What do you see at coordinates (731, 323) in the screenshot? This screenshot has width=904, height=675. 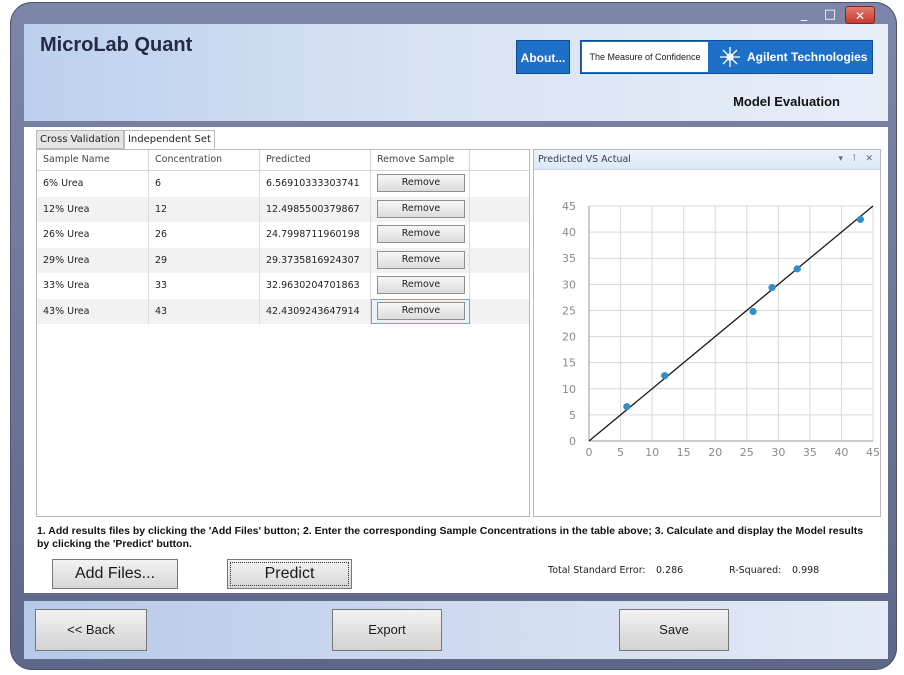 I see `fit-line` at bounding box center [731, 323].